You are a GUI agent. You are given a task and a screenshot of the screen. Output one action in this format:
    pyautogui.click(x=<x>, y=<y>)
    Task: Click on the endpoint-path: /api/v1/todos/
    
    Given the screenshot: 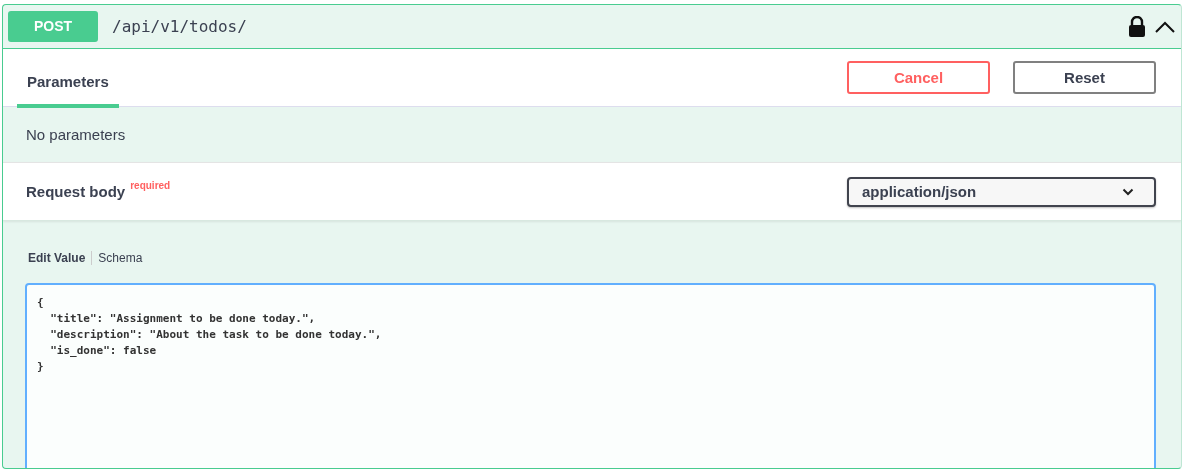 What is the action you would take?
    pyautogui.click(x=179, y=26)
    